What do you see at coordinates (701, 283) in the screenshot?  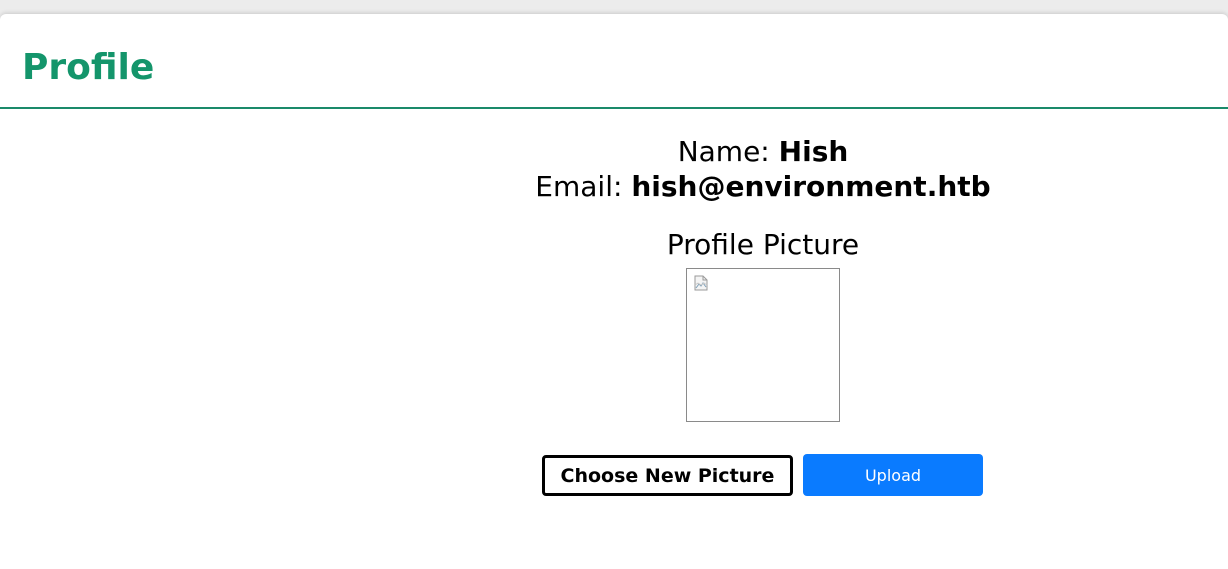 I see `broken-image-icon` at bounding box center [701, 283].